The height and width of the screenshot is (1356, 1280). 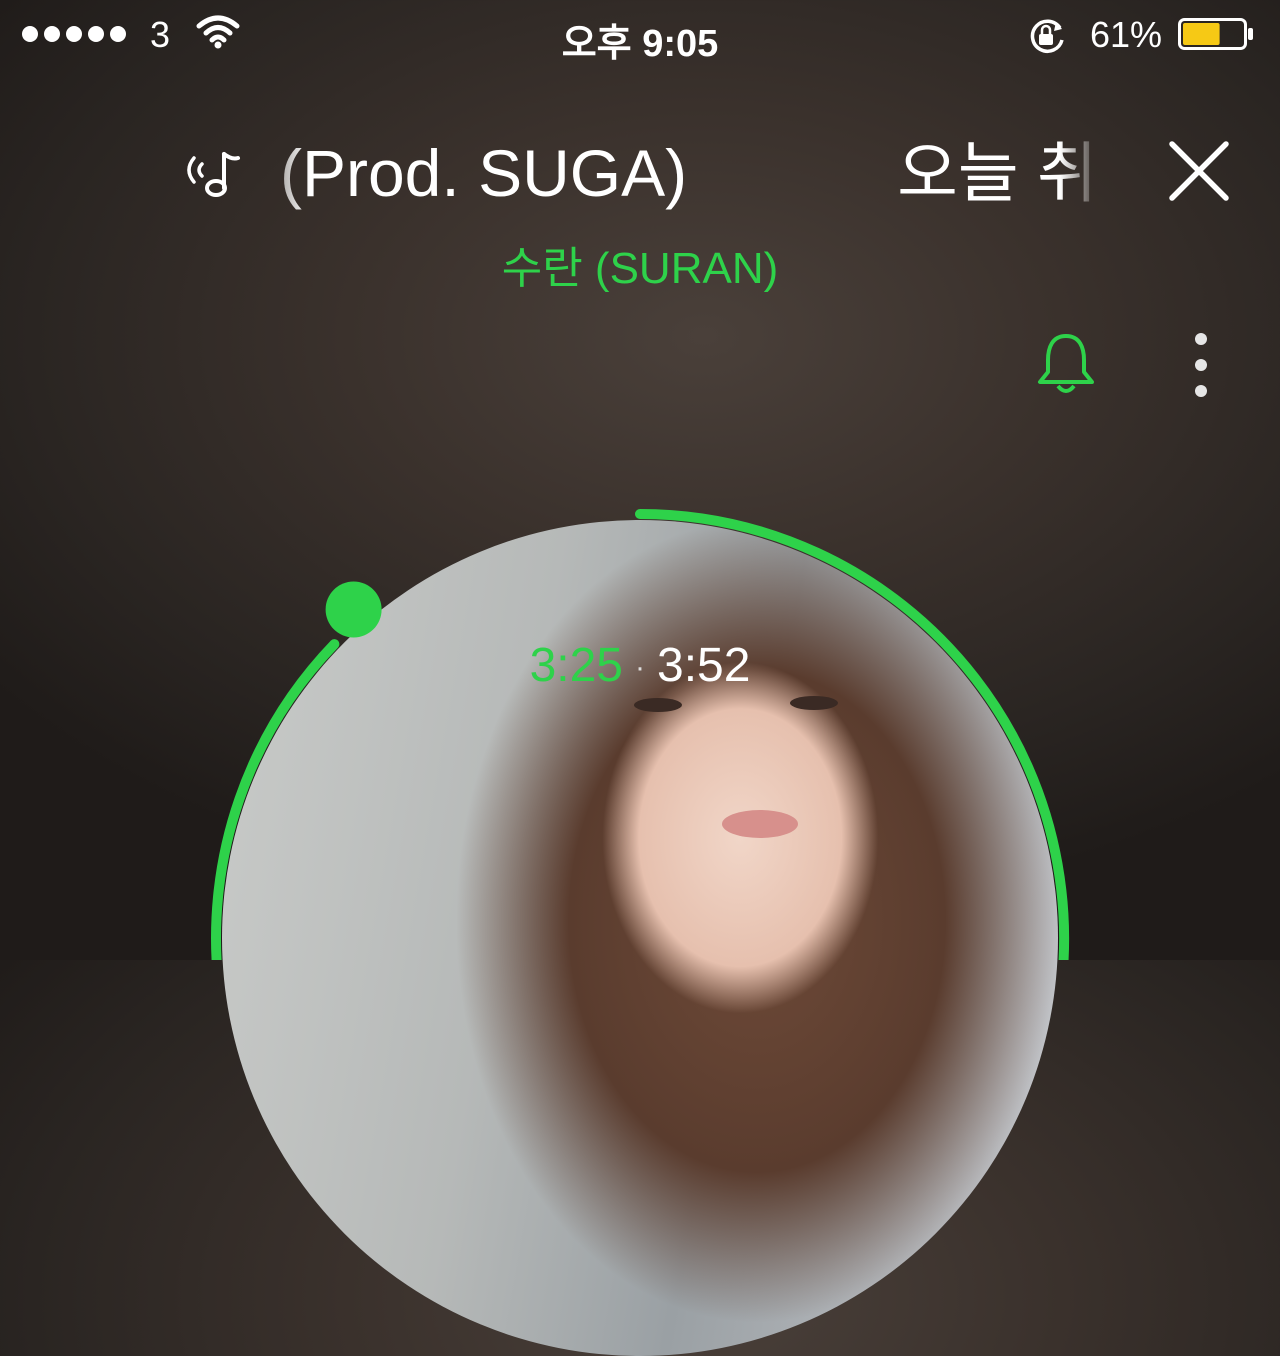 I want to click on time-display: 3:25 · 3:52, so click(x=640, y=665).